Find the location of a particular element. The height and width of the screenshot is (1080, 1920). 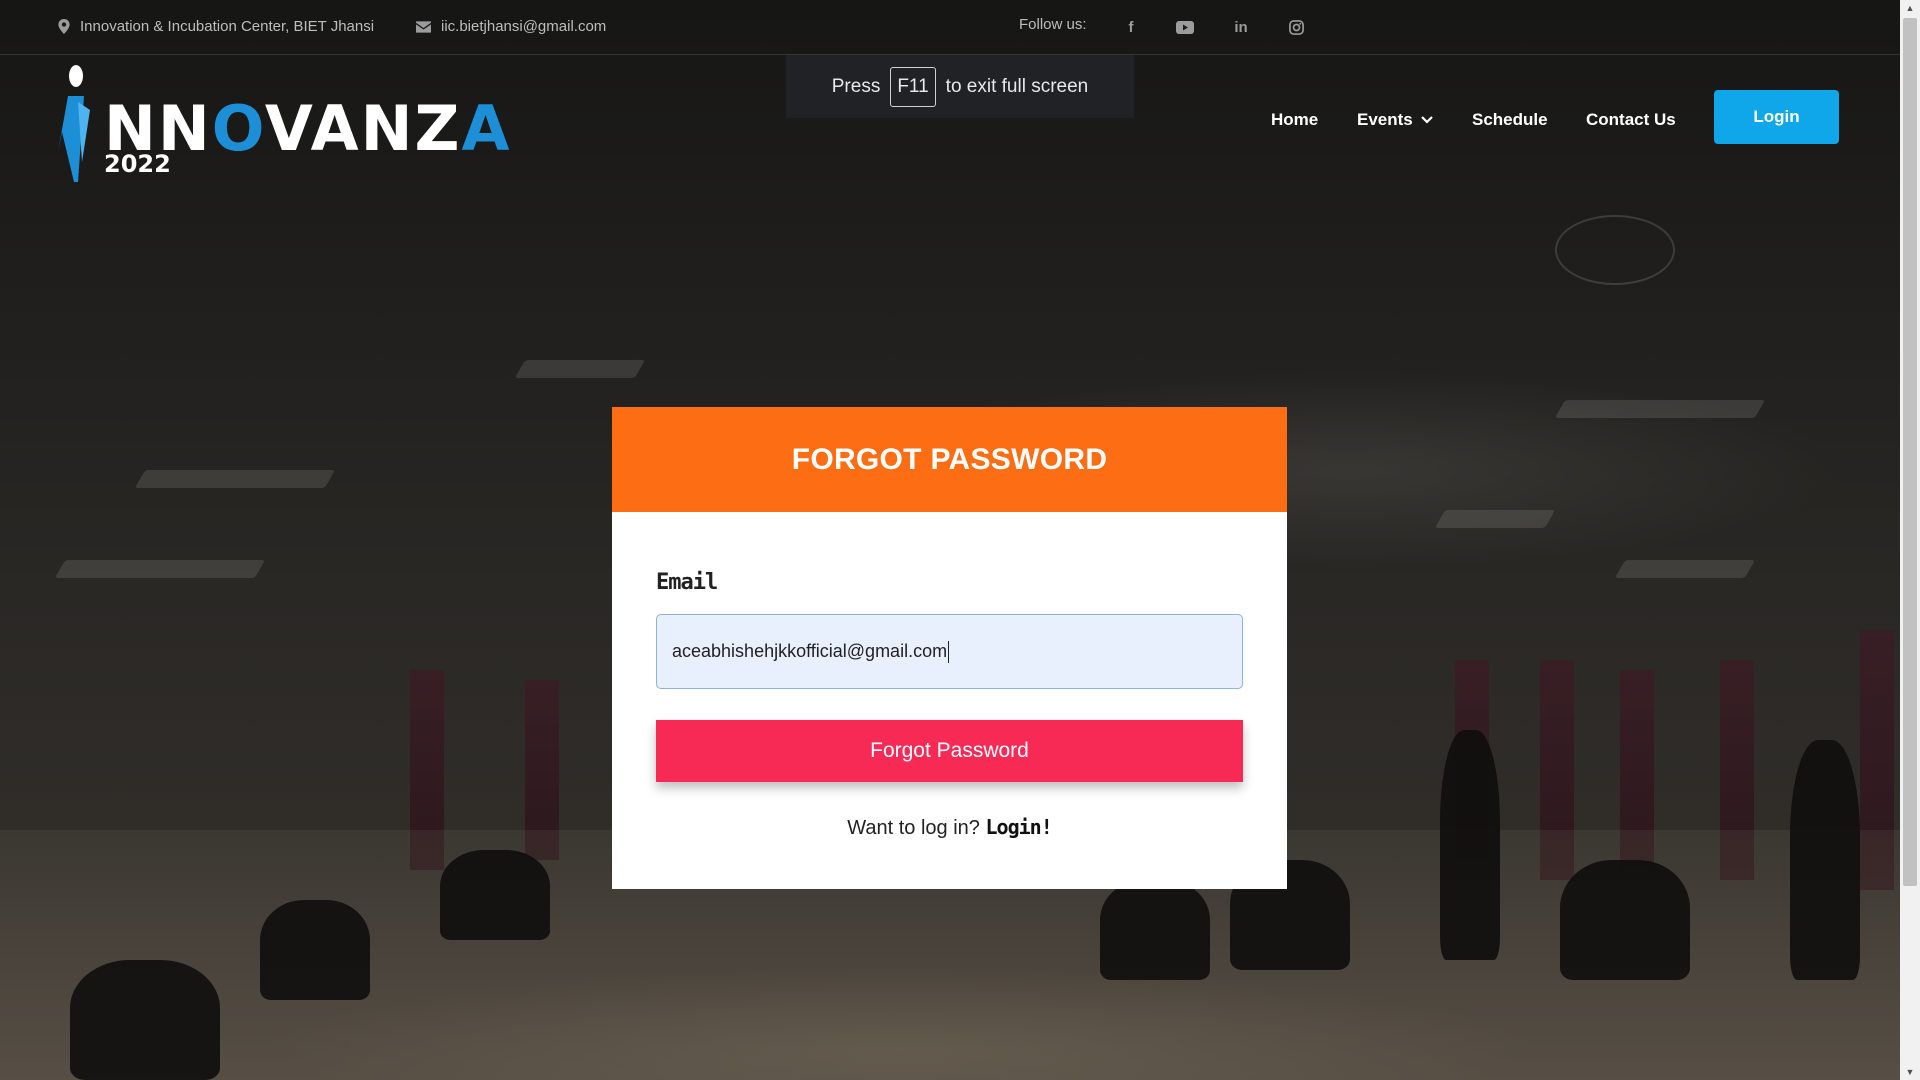

nav-contact-us: Contact Us is located at coordinates (1631, 120).